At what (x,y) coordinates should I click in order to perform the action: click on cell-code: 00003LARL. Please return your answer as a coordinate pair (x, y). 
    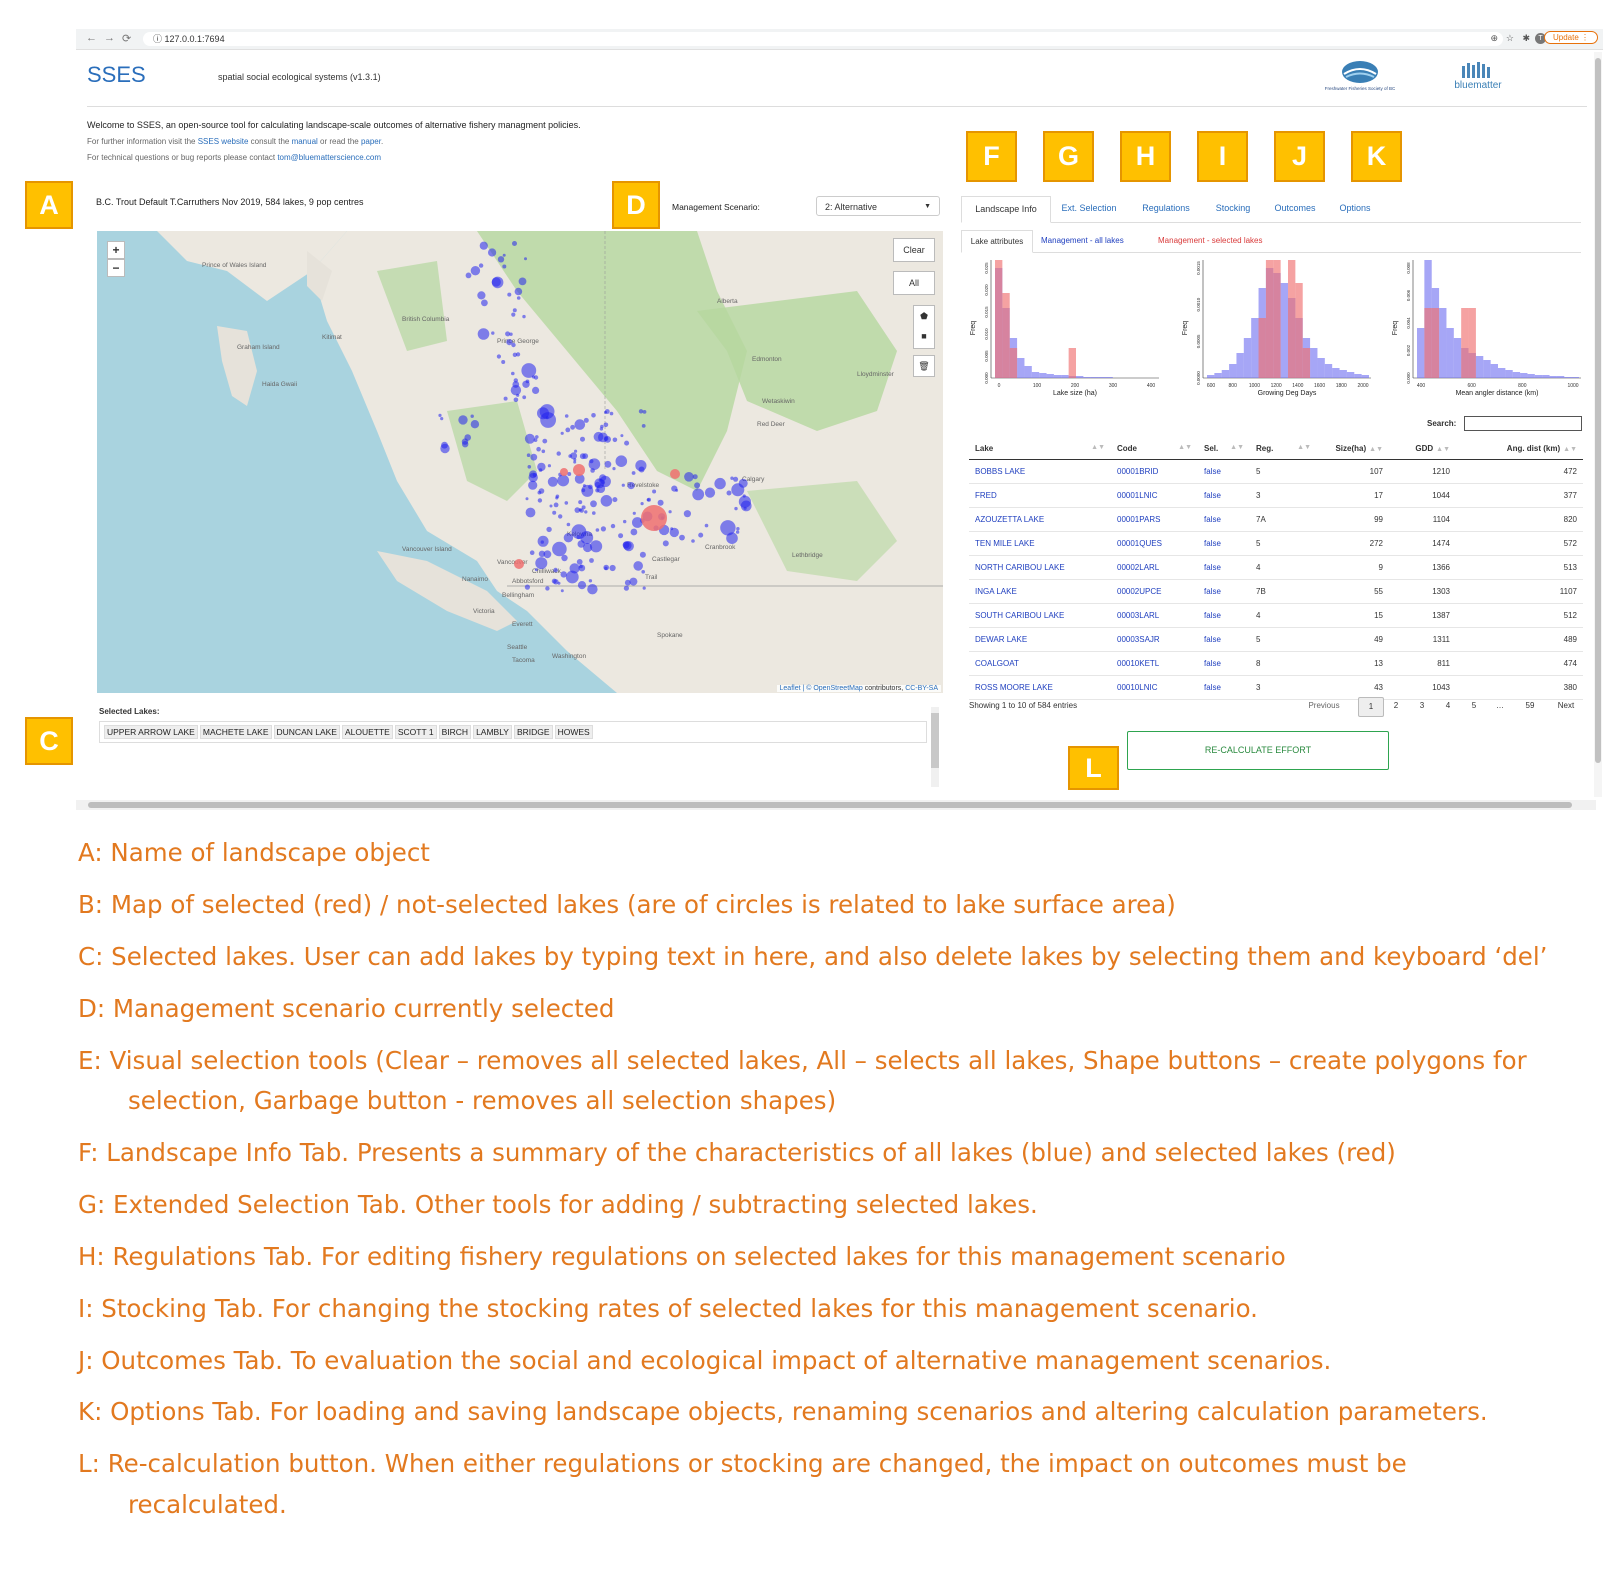
    Looking at the image, I should click on (1154, 615).